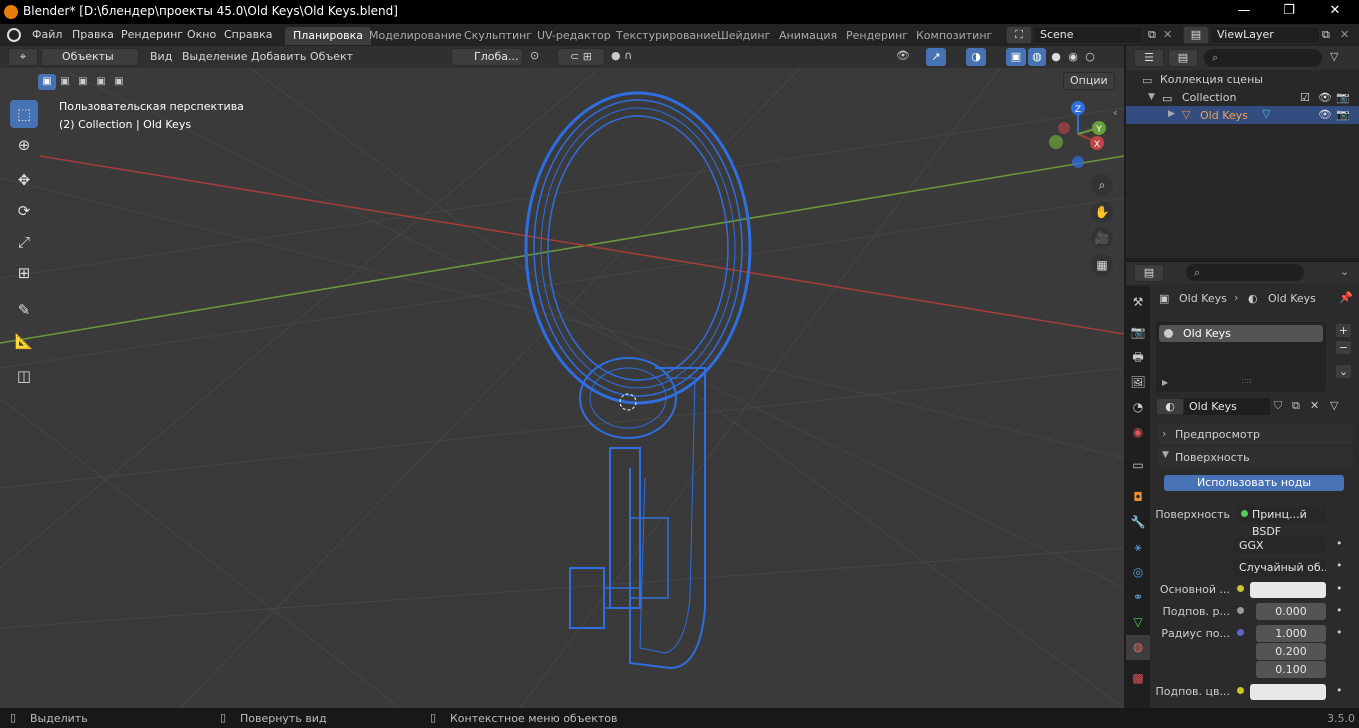 The image size is (1359, 728). Describe the element at coordinates (1171, 114) in the screenshot. I see `object-expand-icon: ▶` at that location.